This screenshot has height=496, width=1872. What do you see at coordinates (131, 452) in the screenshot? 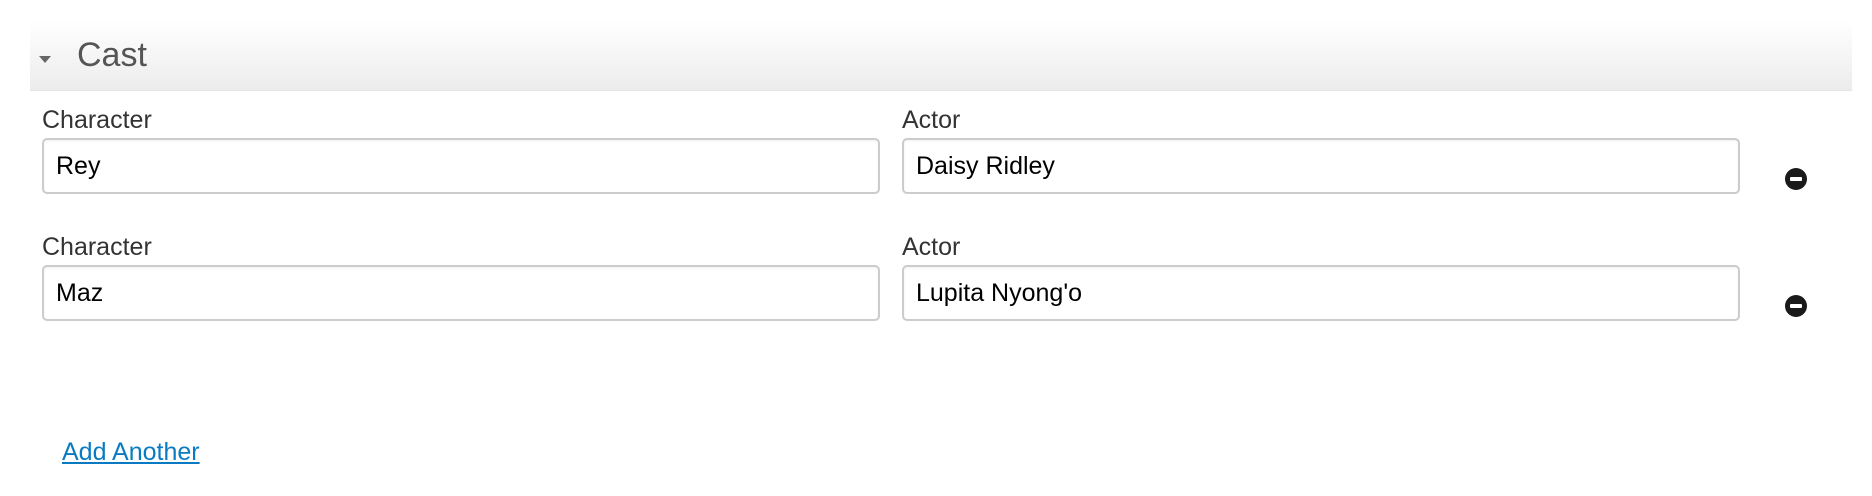
I see `add-another-link: Add Another` at bounding box center [131, 452].